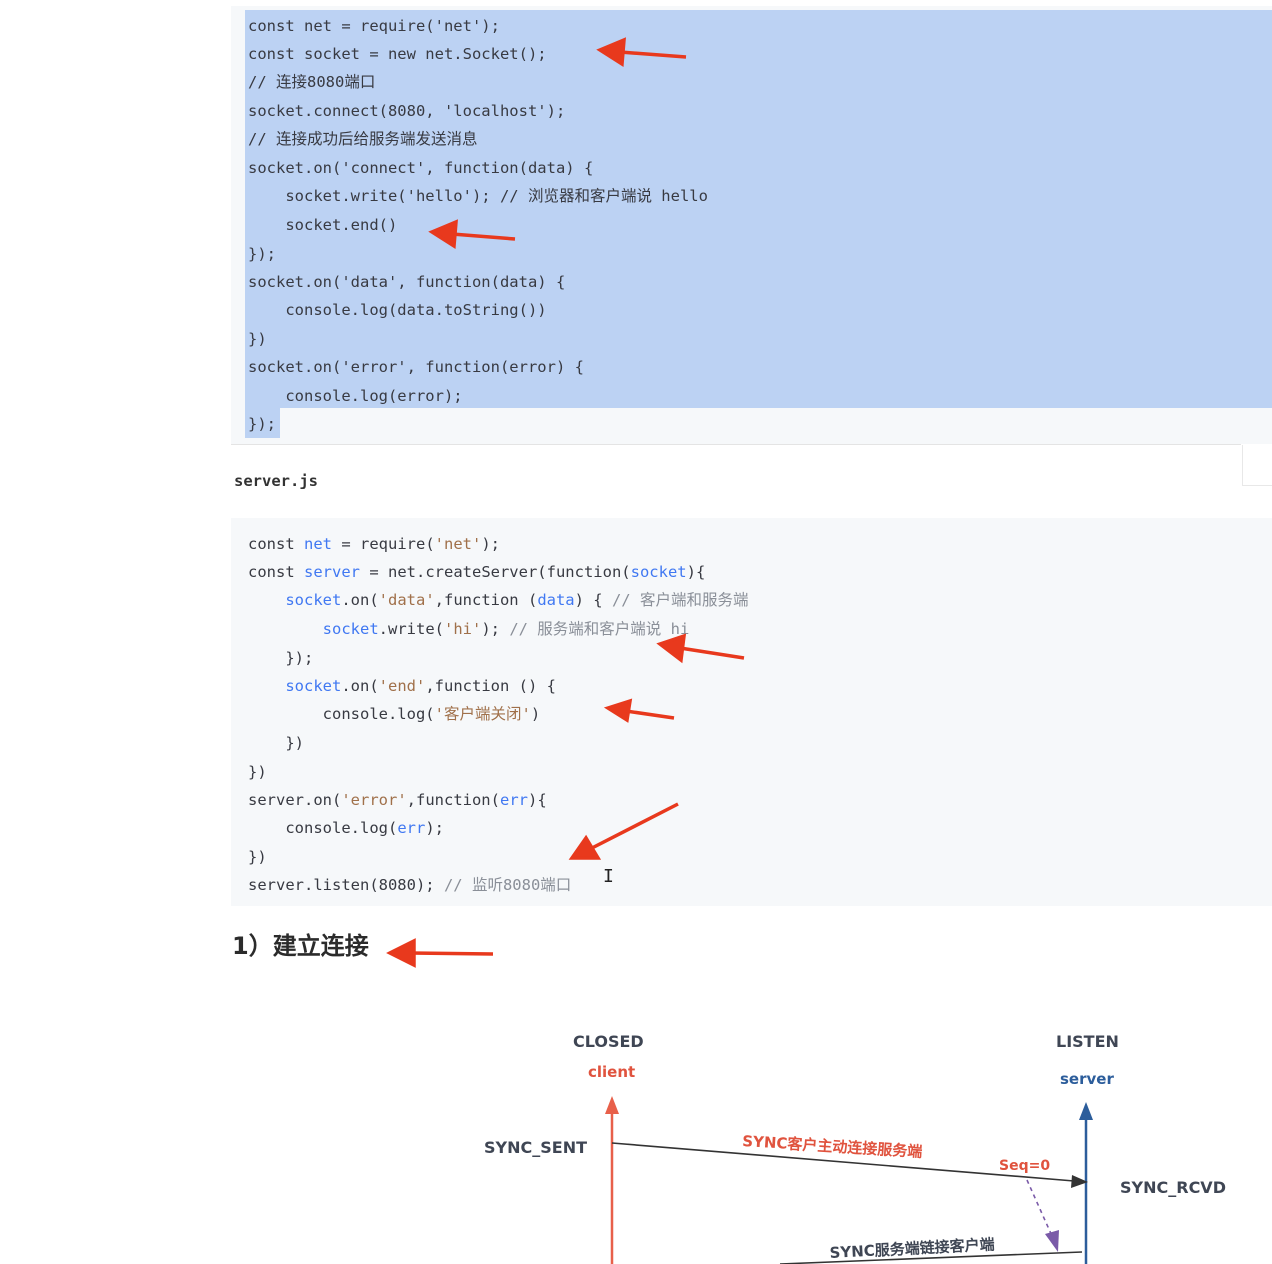 The height and width of the screenshot is (1264, 1272). What do you see at coordinates (608, 1041) in the screenshot?
I see `client-state-closed: CLOSED` at bounding box center [608, 1041].